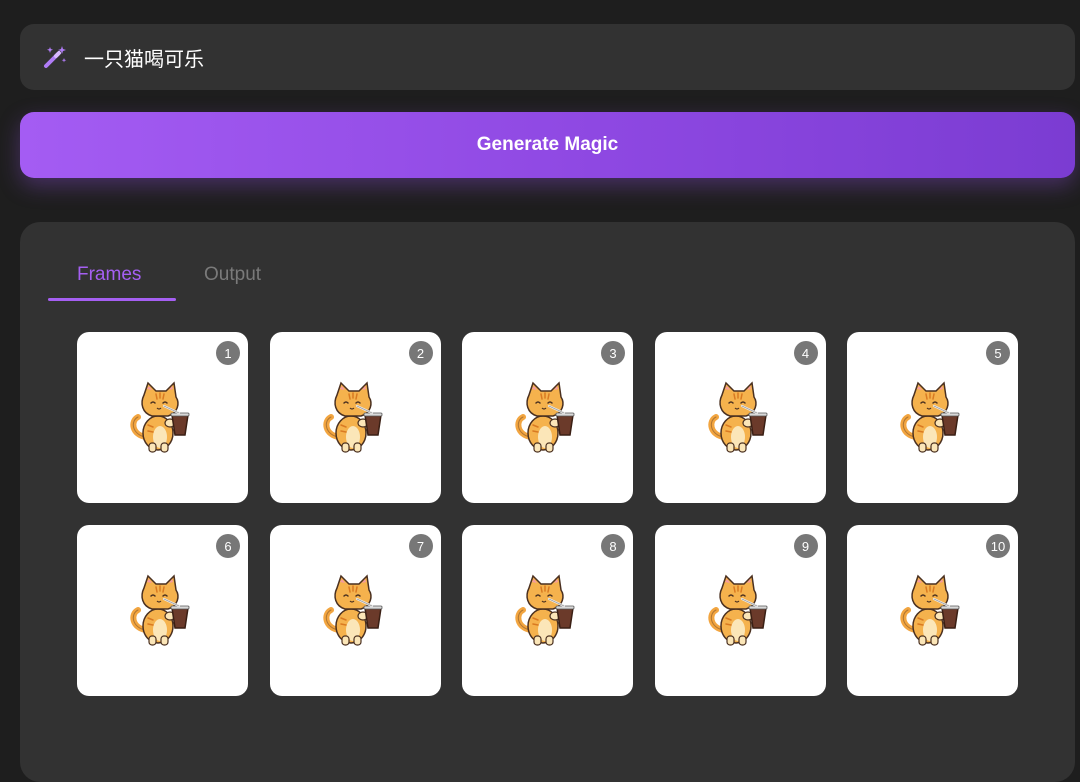 The width and height of the screenshot is (1080, 782). Describe the element at coordinates (228, 546) in the screenshot. I see `frame-number-badge: 6` at that location.